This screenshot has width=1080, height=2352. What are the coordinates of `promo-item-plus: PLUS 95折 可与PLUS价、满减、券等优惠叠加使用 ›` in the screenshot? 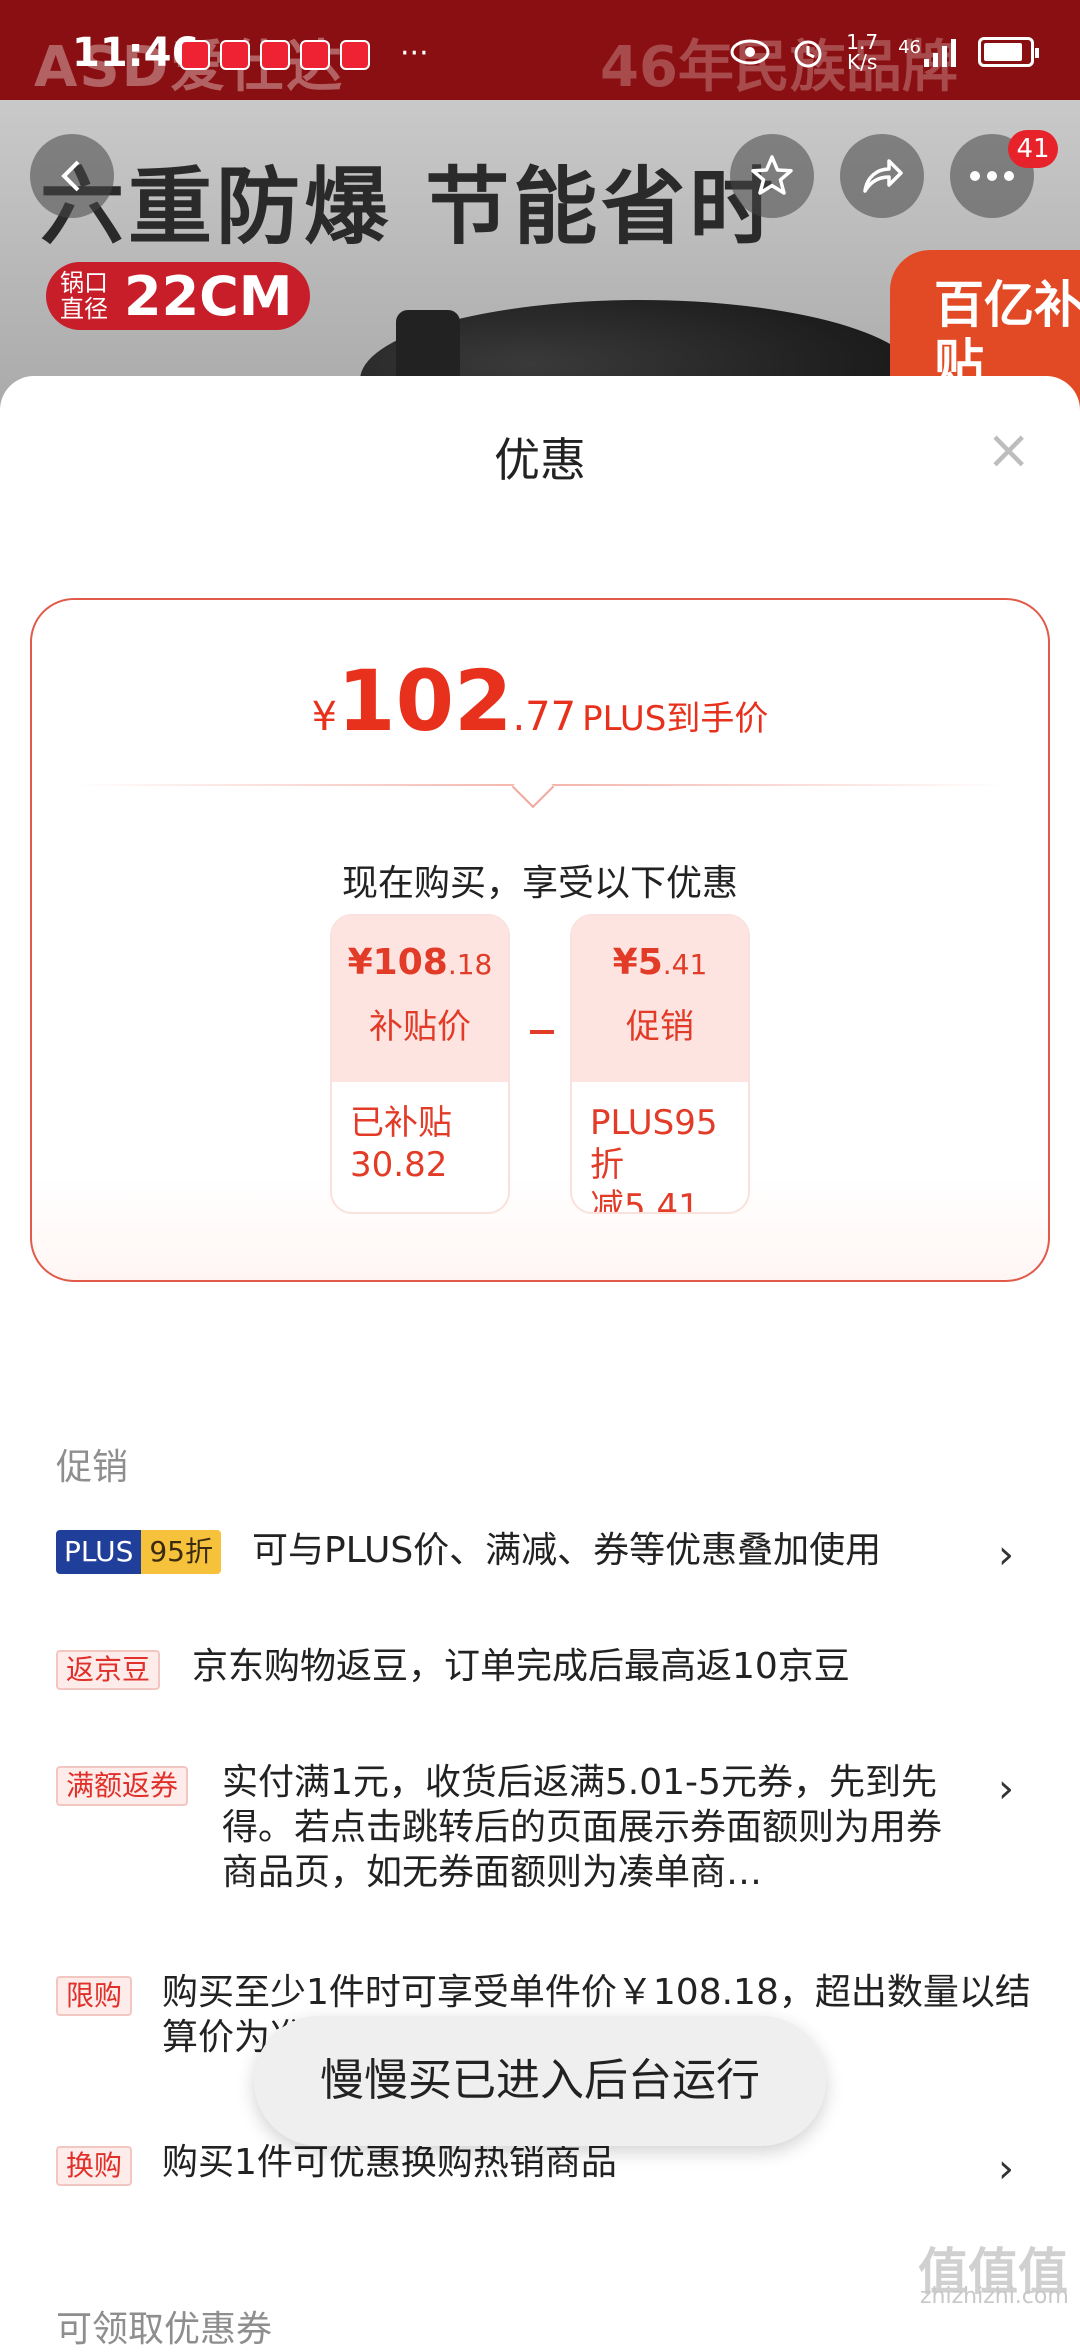 It's located at (546, 1556).